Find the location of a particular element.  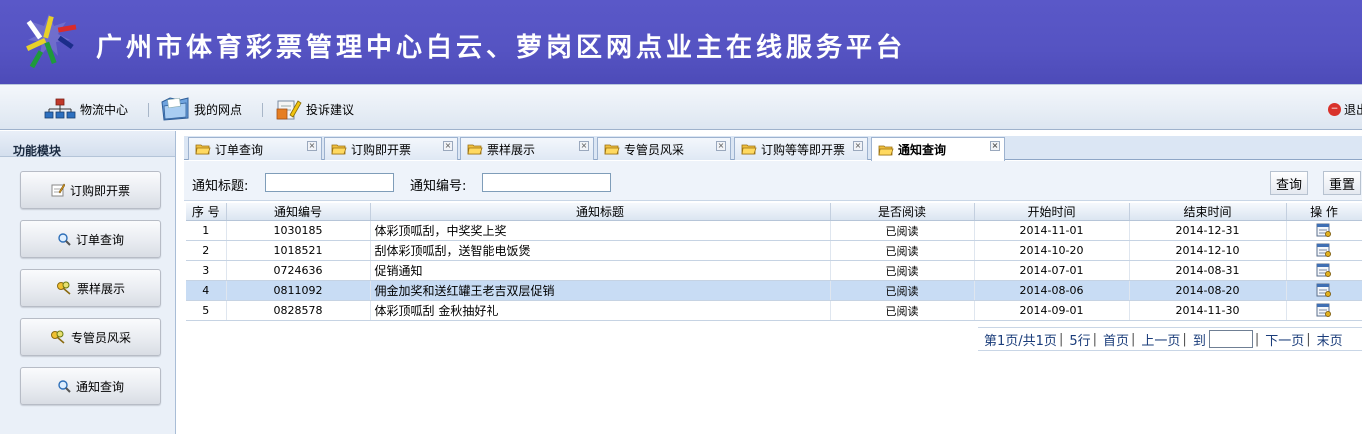

column-header: 序 号 is located at coordinates (206, 212).